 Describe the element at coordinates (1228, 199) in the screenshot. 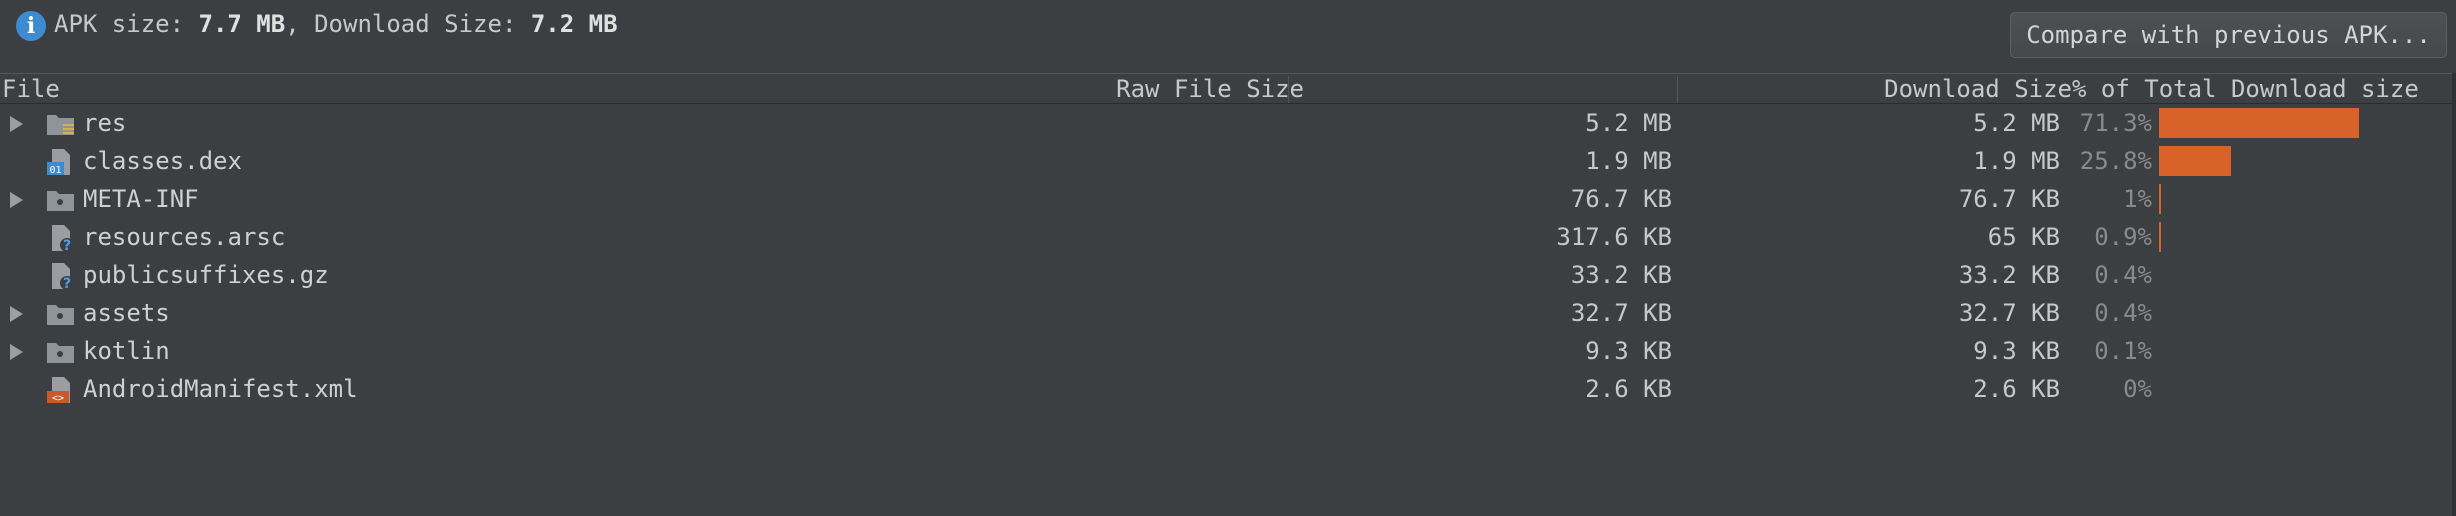

I see `table-row: META-INF 76.7 KB 76.7 KB 1%` at that location.